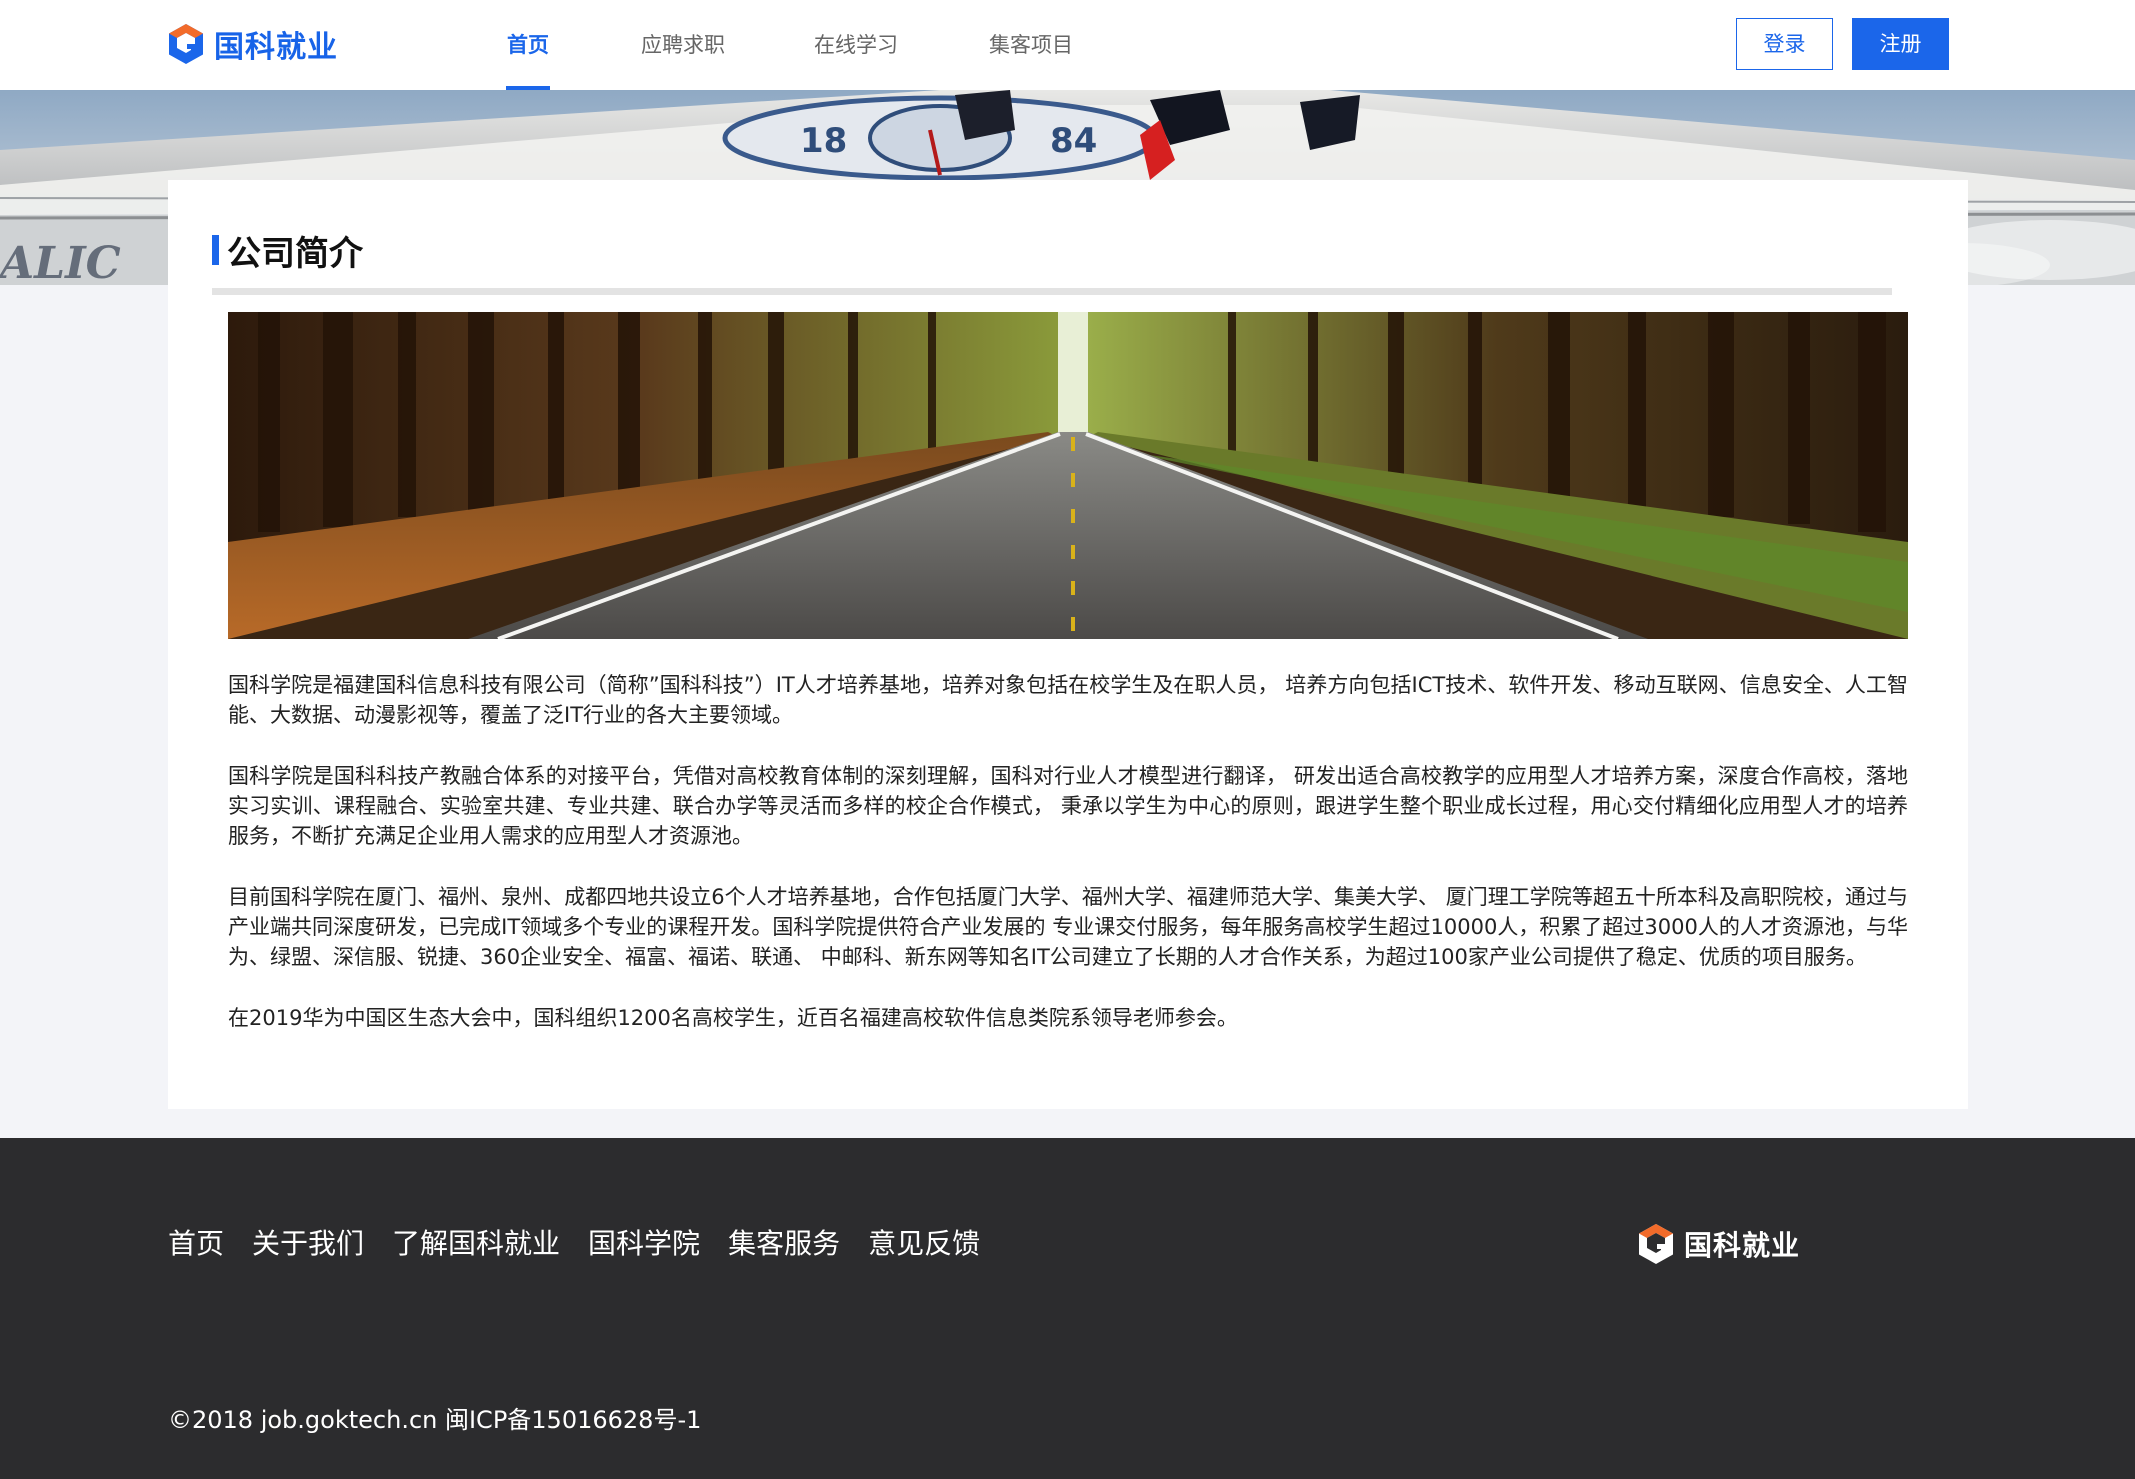 This screenshot has width=2135, height=1479. Describe the element at coordinates (823, 141) in the screenshot. I see `medallion-digits-left: 18` at that location.